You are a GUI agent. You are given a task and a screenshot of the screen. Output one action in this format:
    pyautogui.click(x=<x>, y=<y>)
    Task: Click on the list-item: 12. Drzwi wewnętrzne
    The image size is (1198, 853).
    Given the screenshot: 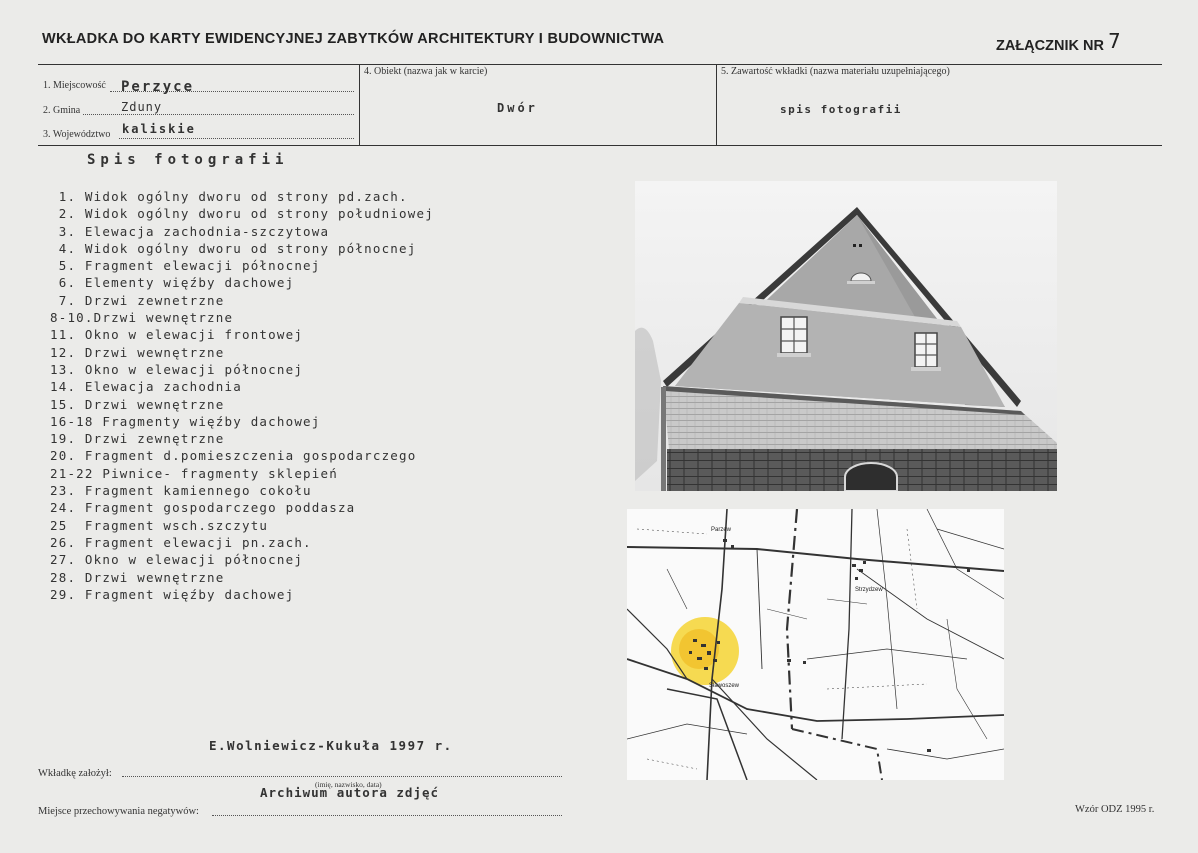 What is the action you would take?
    pyautogui.click(x=137, y=352)
    